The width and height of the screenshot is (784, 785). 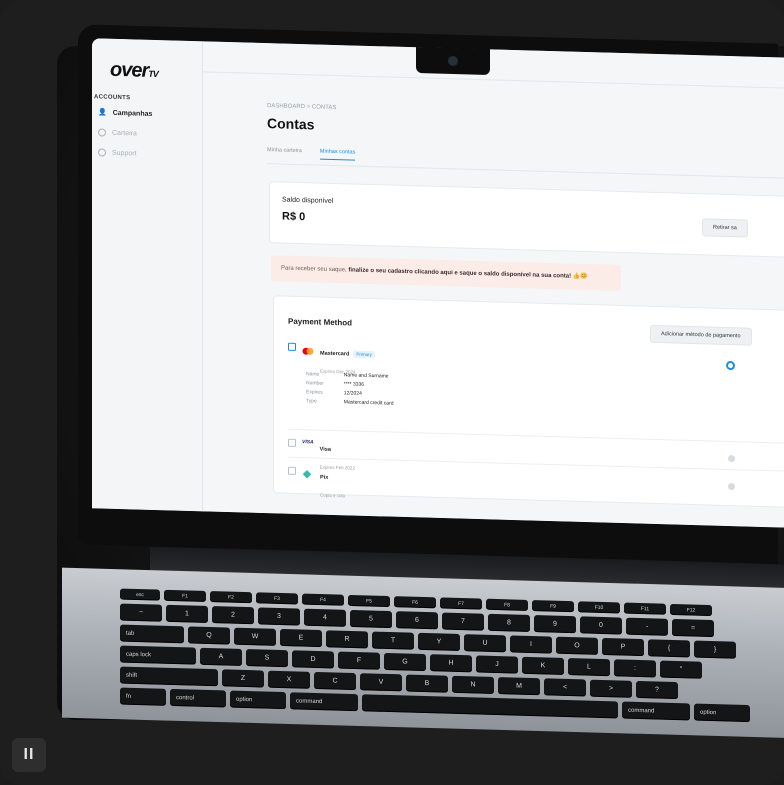 What do you see at coordinates (221, 656) in the screenshot?
I see `key: A` at bounding box center [221, 656].